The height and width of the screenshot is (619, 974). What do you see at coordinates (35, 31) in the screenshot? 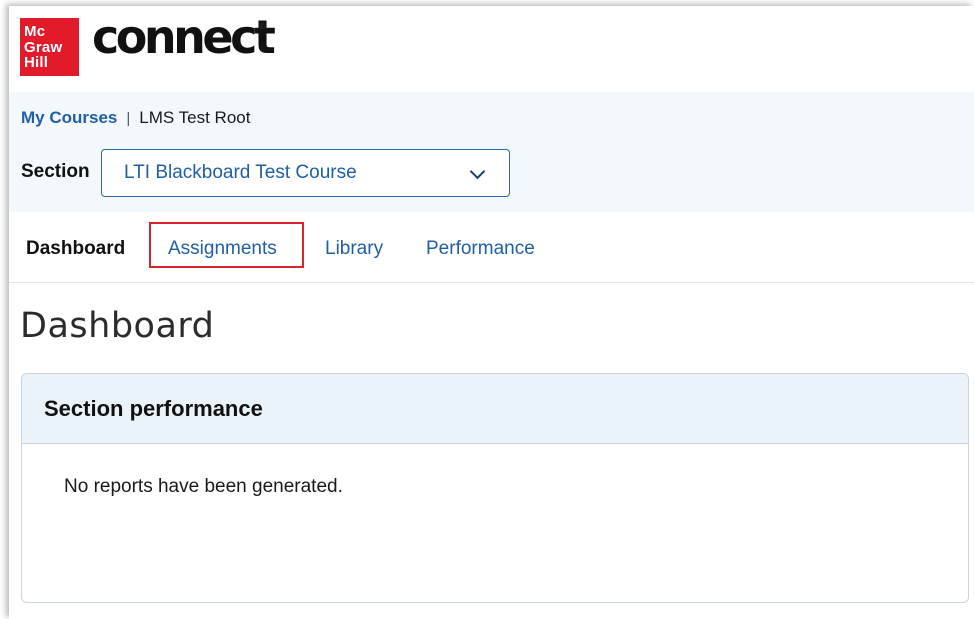
I see `logo-line-1: Mc` at bounding box center [35, 31].